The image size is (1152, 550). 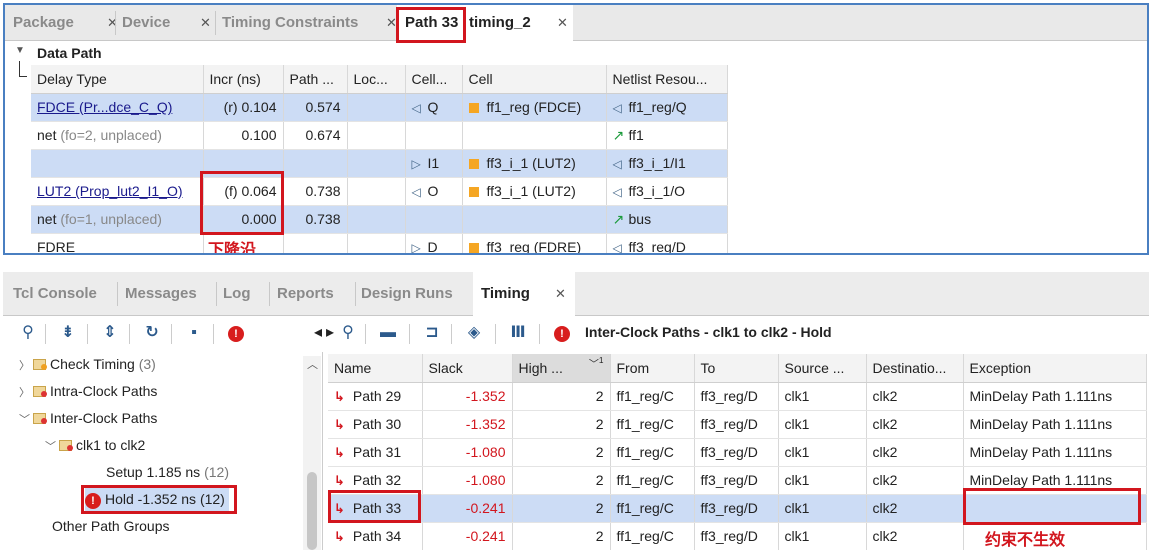 I want to click on save-icon: ▪, so click(x=194, y=333).